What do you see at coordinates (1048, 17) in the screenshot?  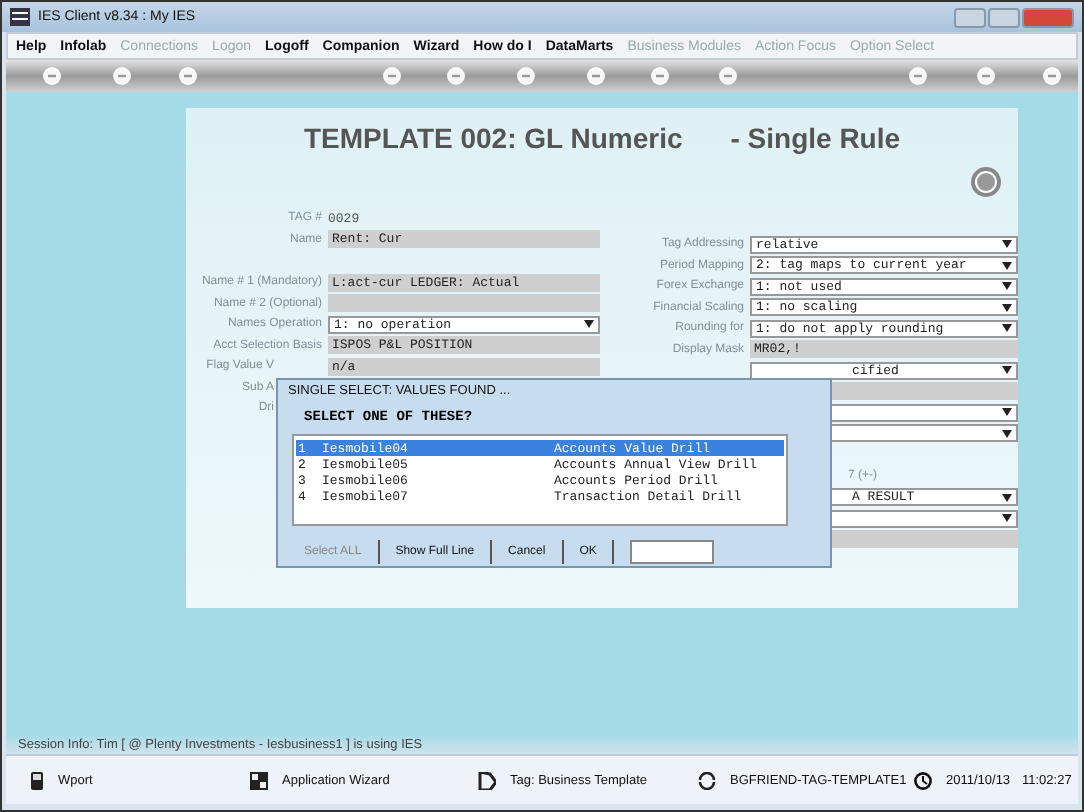 I see `close-button` at bounding box center [1048, 17].